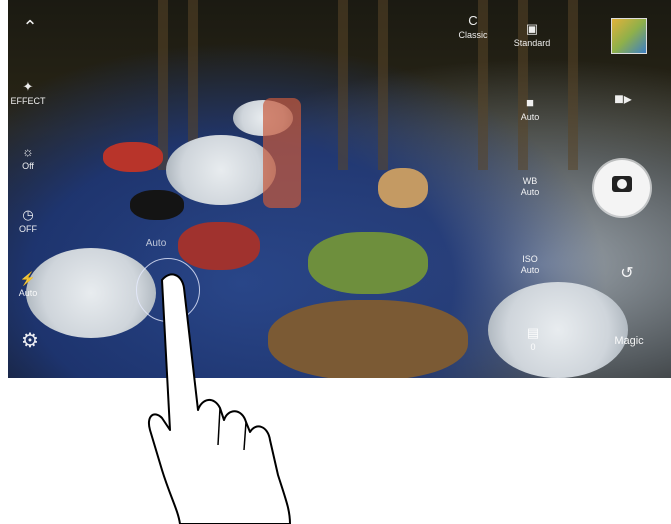  What do you see at coordinates (28, 214) in the screenshot?
I see `timer-icon: ◷` at bounding box center [28, 214].